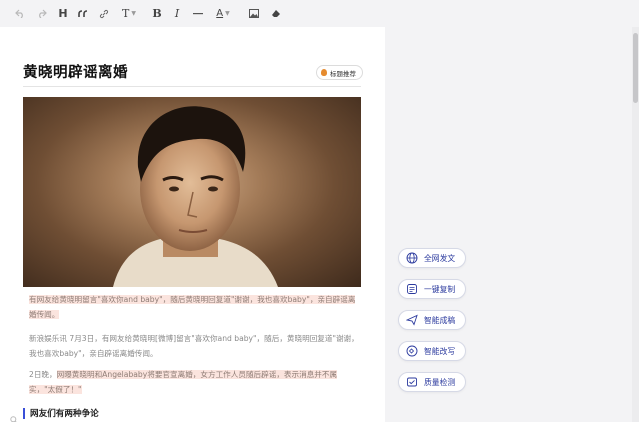  What do you see at coordinates (83, 14) in the screenshot?
I see `quote-icon` at bounding box center [83, 14].